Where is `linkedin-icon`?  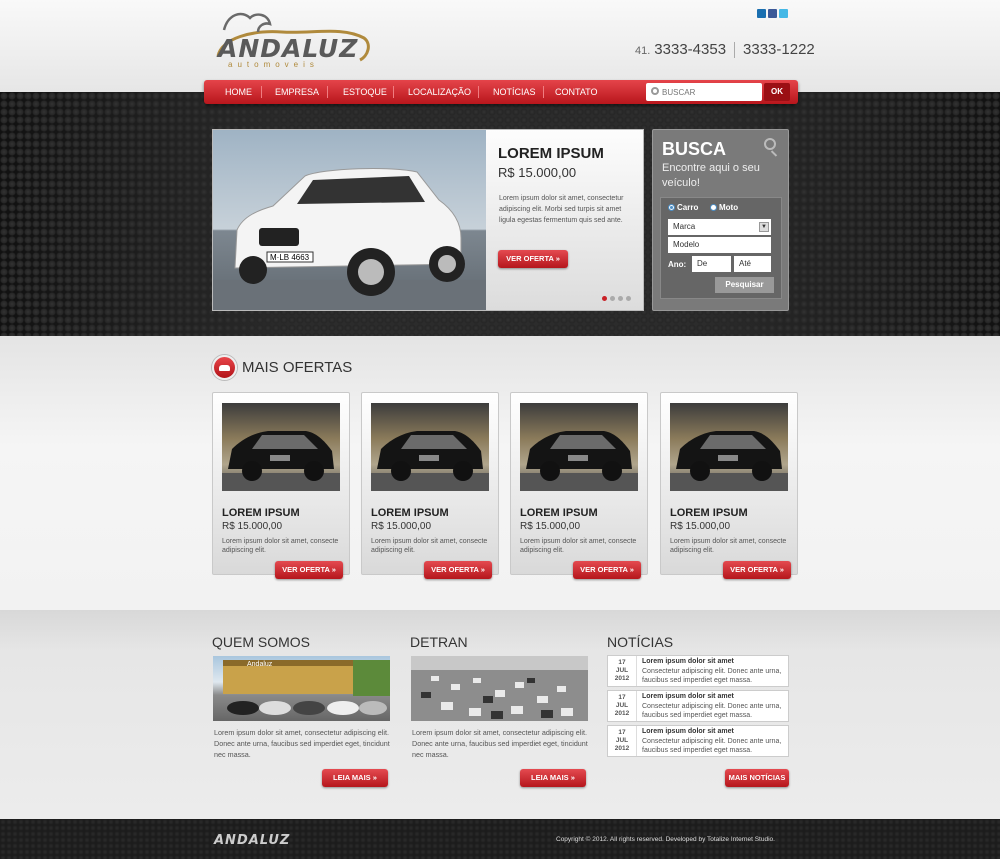 linkedin-icon is located at coordinates (761, 13).